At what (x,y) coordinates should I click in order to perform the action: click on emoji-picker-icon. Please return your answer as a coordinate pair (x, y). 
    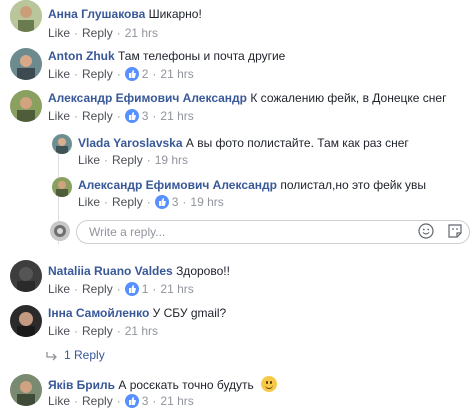
    Looking at the image, I should click on (426, 232).